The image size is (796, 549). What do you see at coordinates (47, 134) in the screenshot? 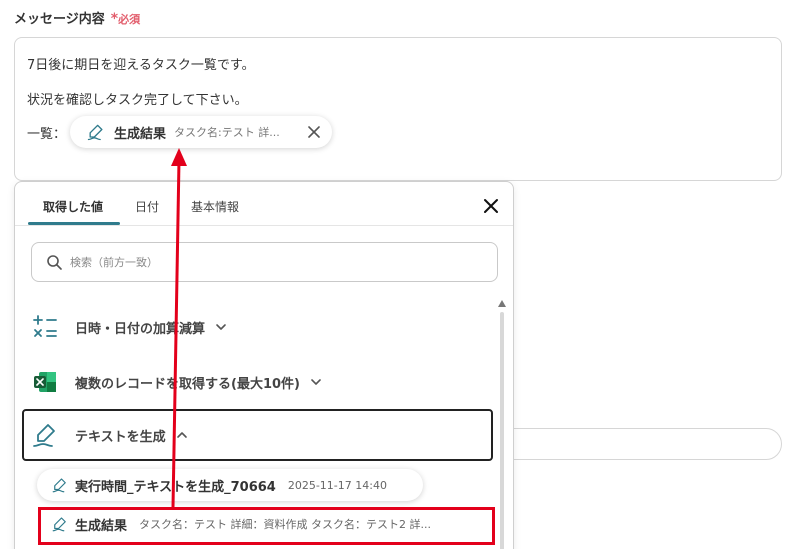
I see `message-line-3-prefix: 一覧：` at bounding box center [47, 134].